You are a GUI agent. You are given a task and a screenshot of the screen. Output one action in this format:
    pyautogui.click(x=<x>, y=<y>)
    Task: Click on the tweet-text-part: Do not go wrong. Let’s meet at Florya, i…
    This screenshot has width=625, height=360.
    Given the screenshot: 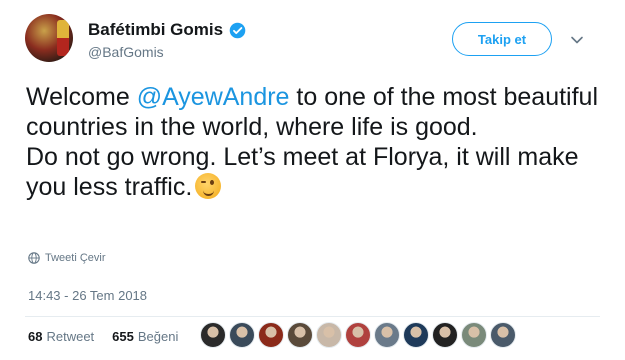 What is the action you would take?
    pyautogui.click(x=302, y=172)
    